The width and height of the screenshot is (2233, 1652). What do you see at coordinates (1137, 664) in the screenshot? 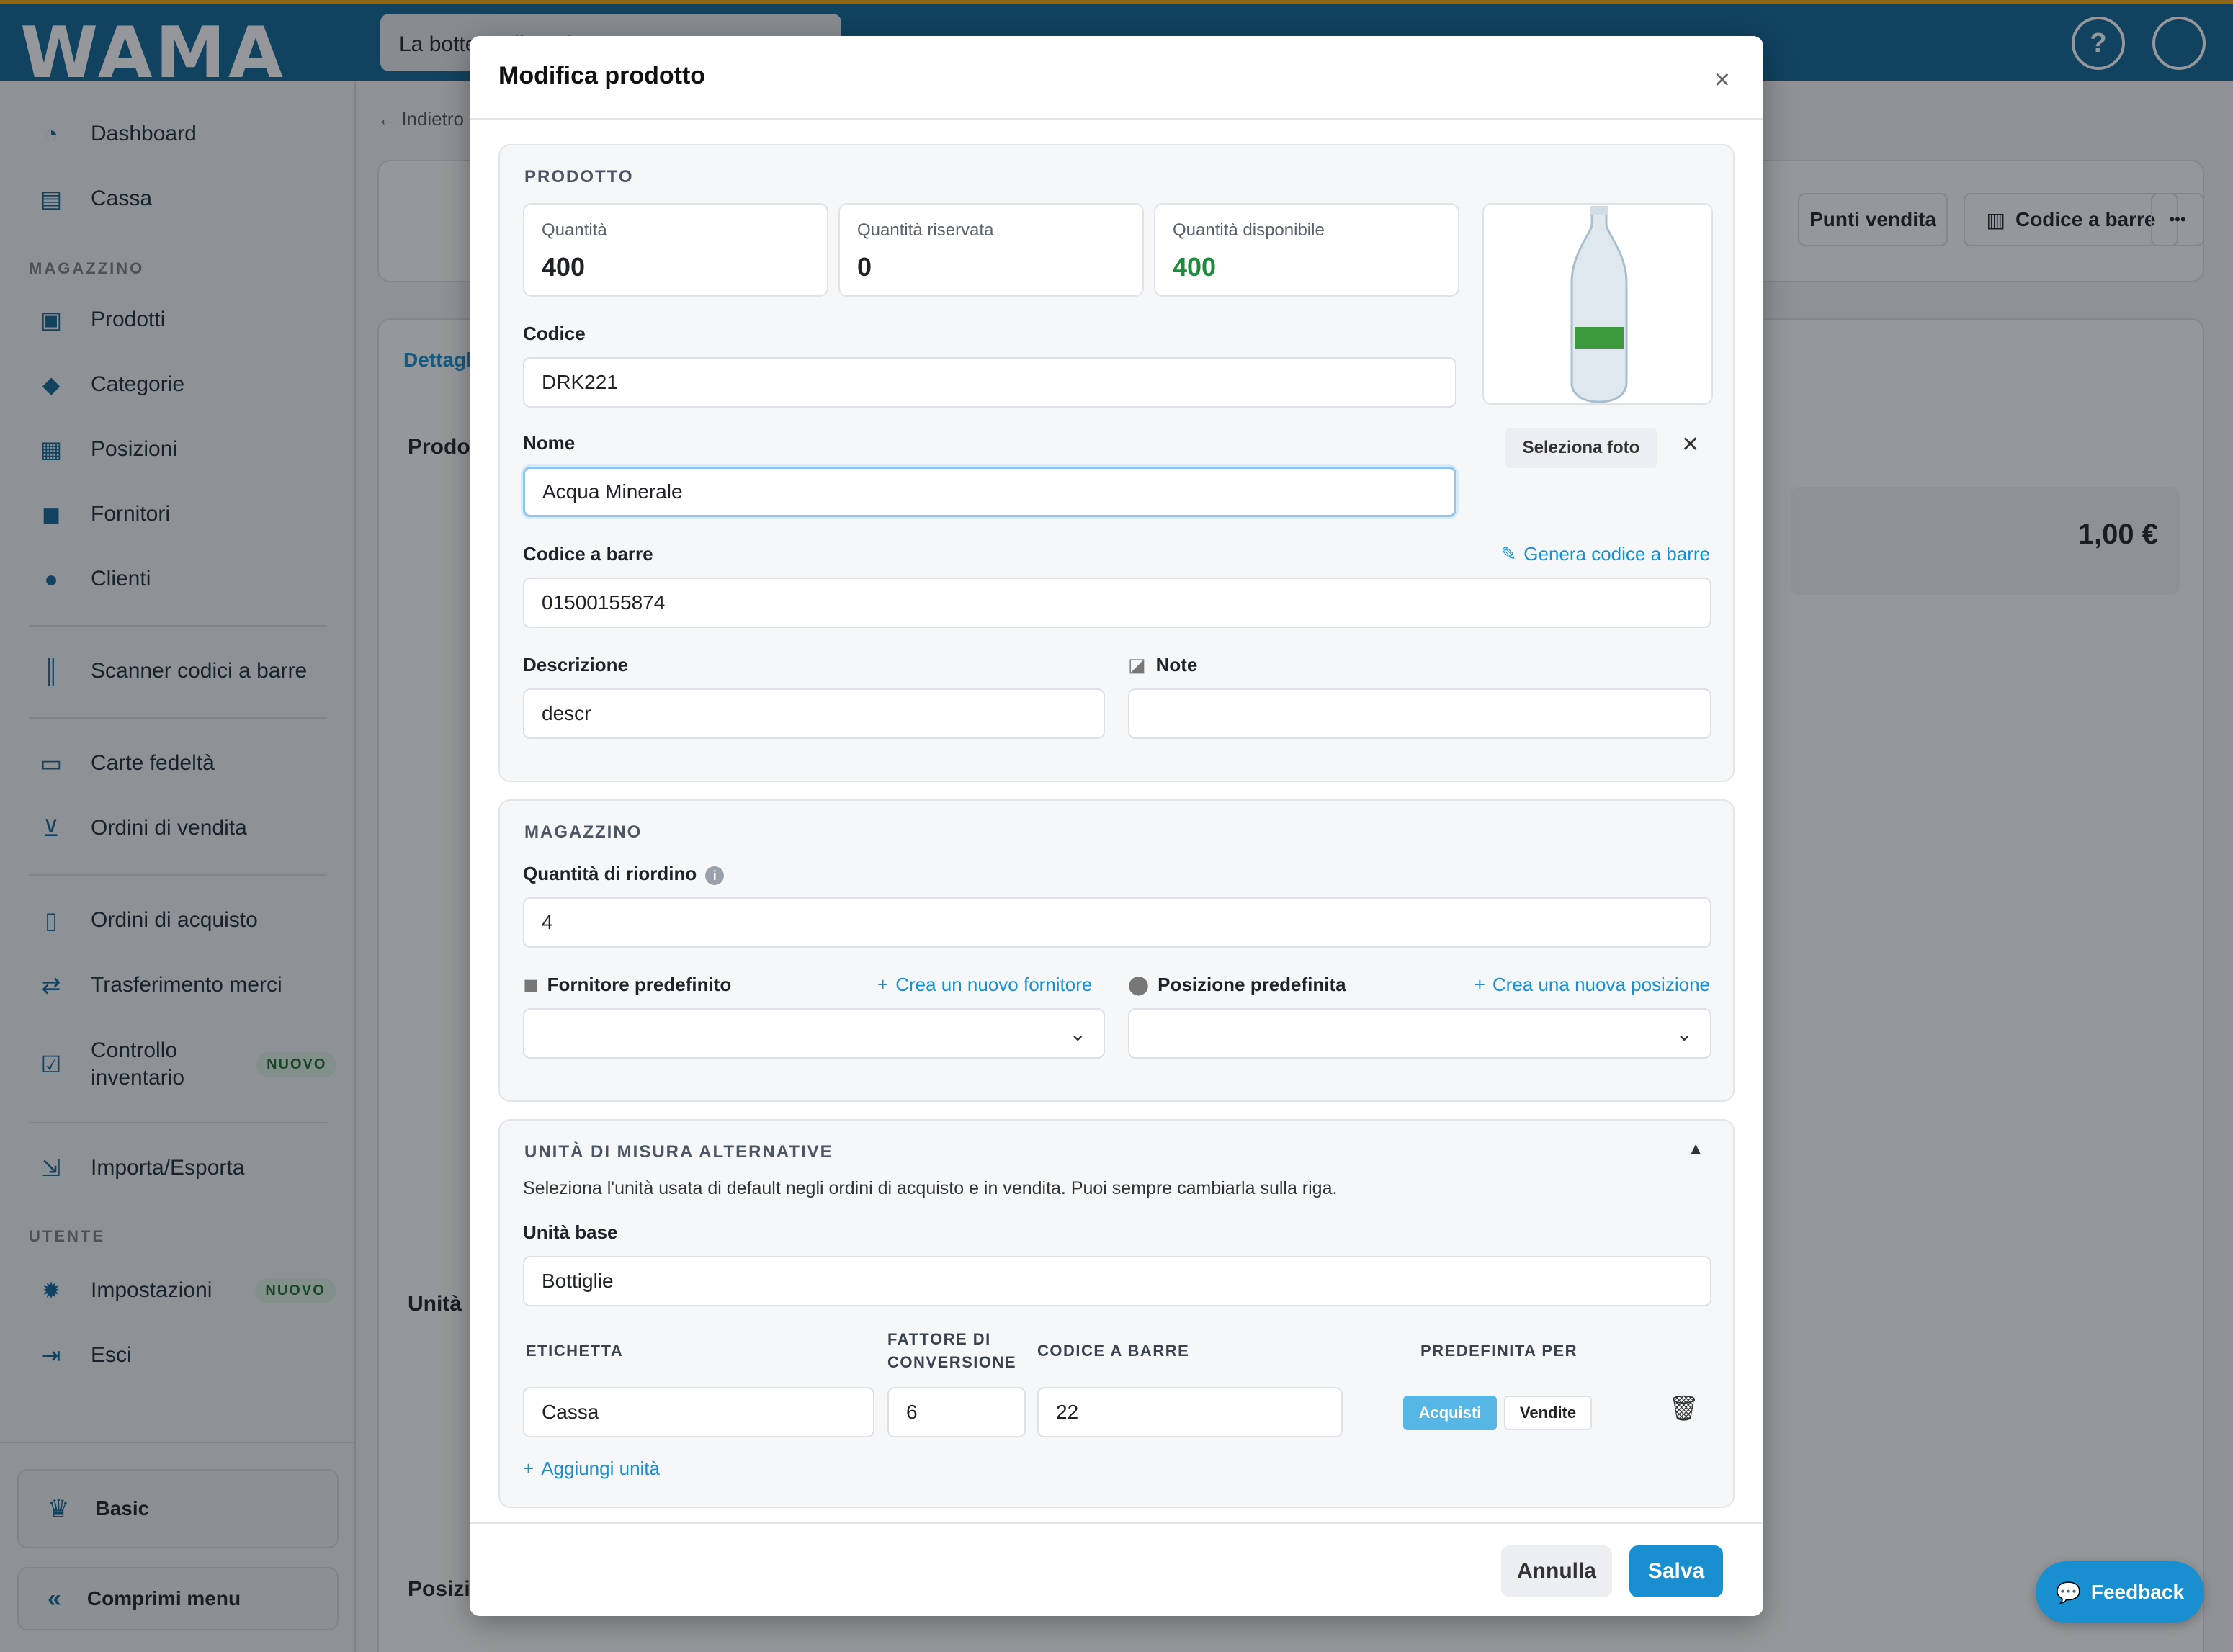
I see `sticky-note-icon: ◪` at bounding box center [1137, 664].